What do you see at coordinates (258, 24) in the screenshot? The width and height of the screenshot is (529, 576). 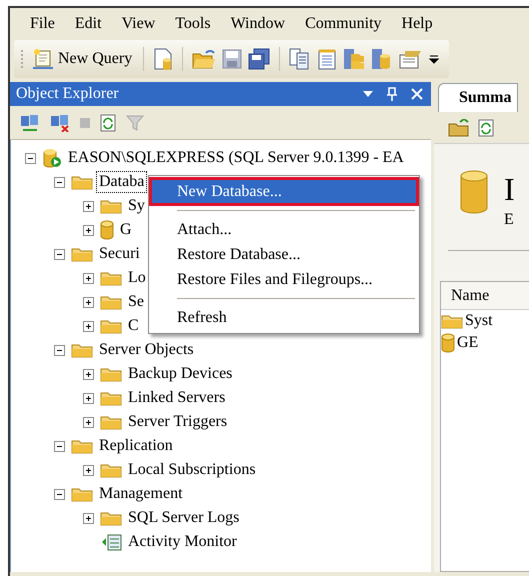 I see `menu-item: Window` at bounding box center [258, 24].